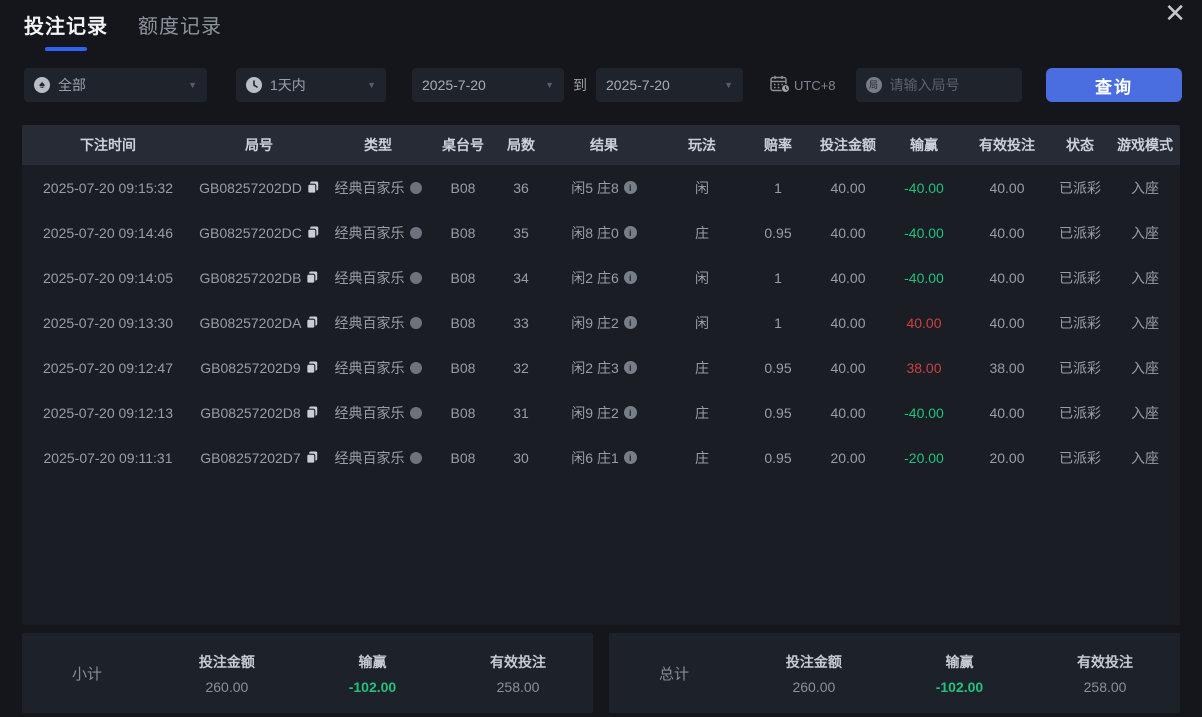  I want to click on col-header-table-no: 桌台号, so click(463, 145).